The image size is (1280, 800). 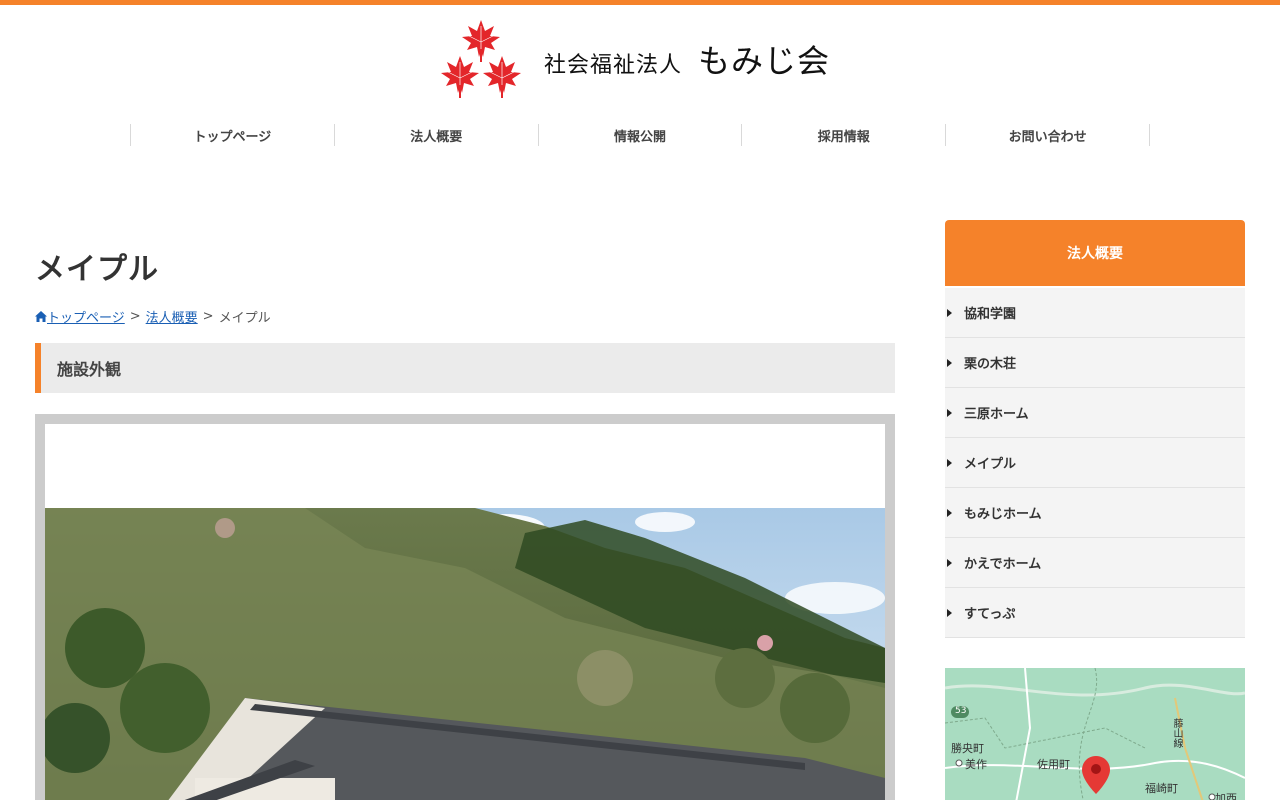 I want to click on map-place-label: 加西, so click(x=1226, y=796).